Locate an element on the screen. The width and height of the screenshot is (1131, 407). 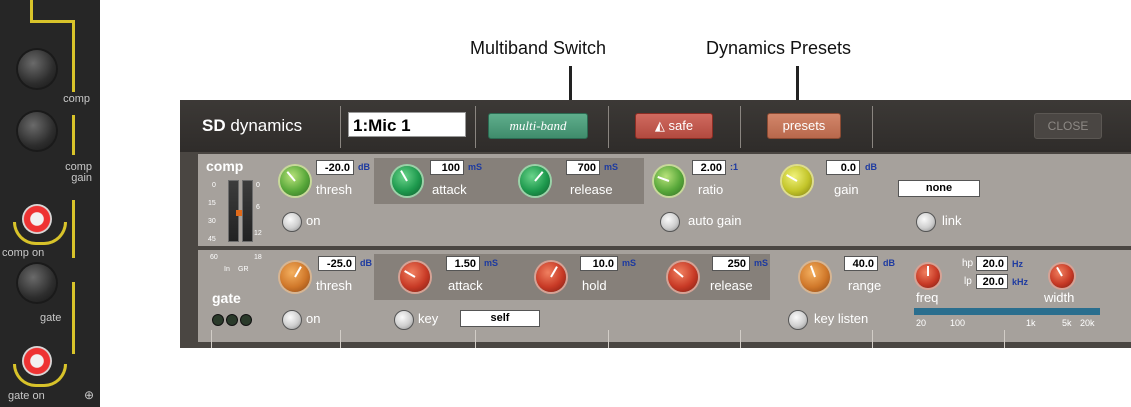
meter-scale: 60 is located at coordinates (214, 257).